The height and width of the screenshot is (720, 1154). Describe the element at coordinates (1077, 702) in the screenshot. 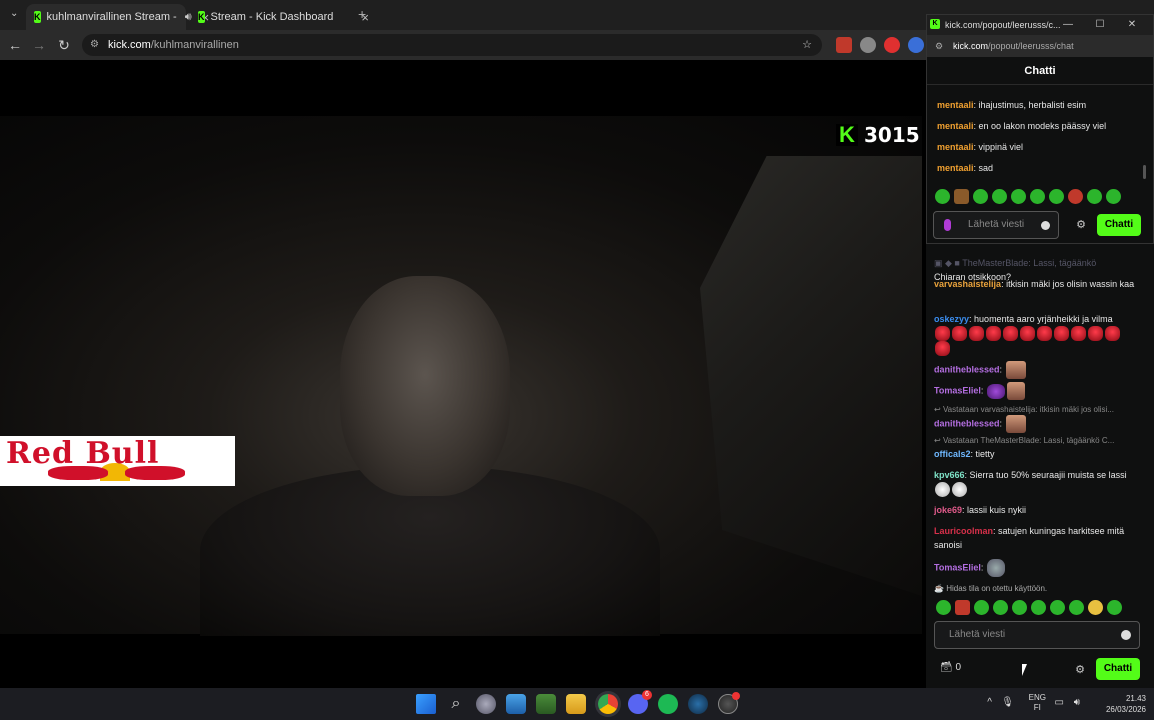

I see `volume-icon: 🔊︎` at that location.